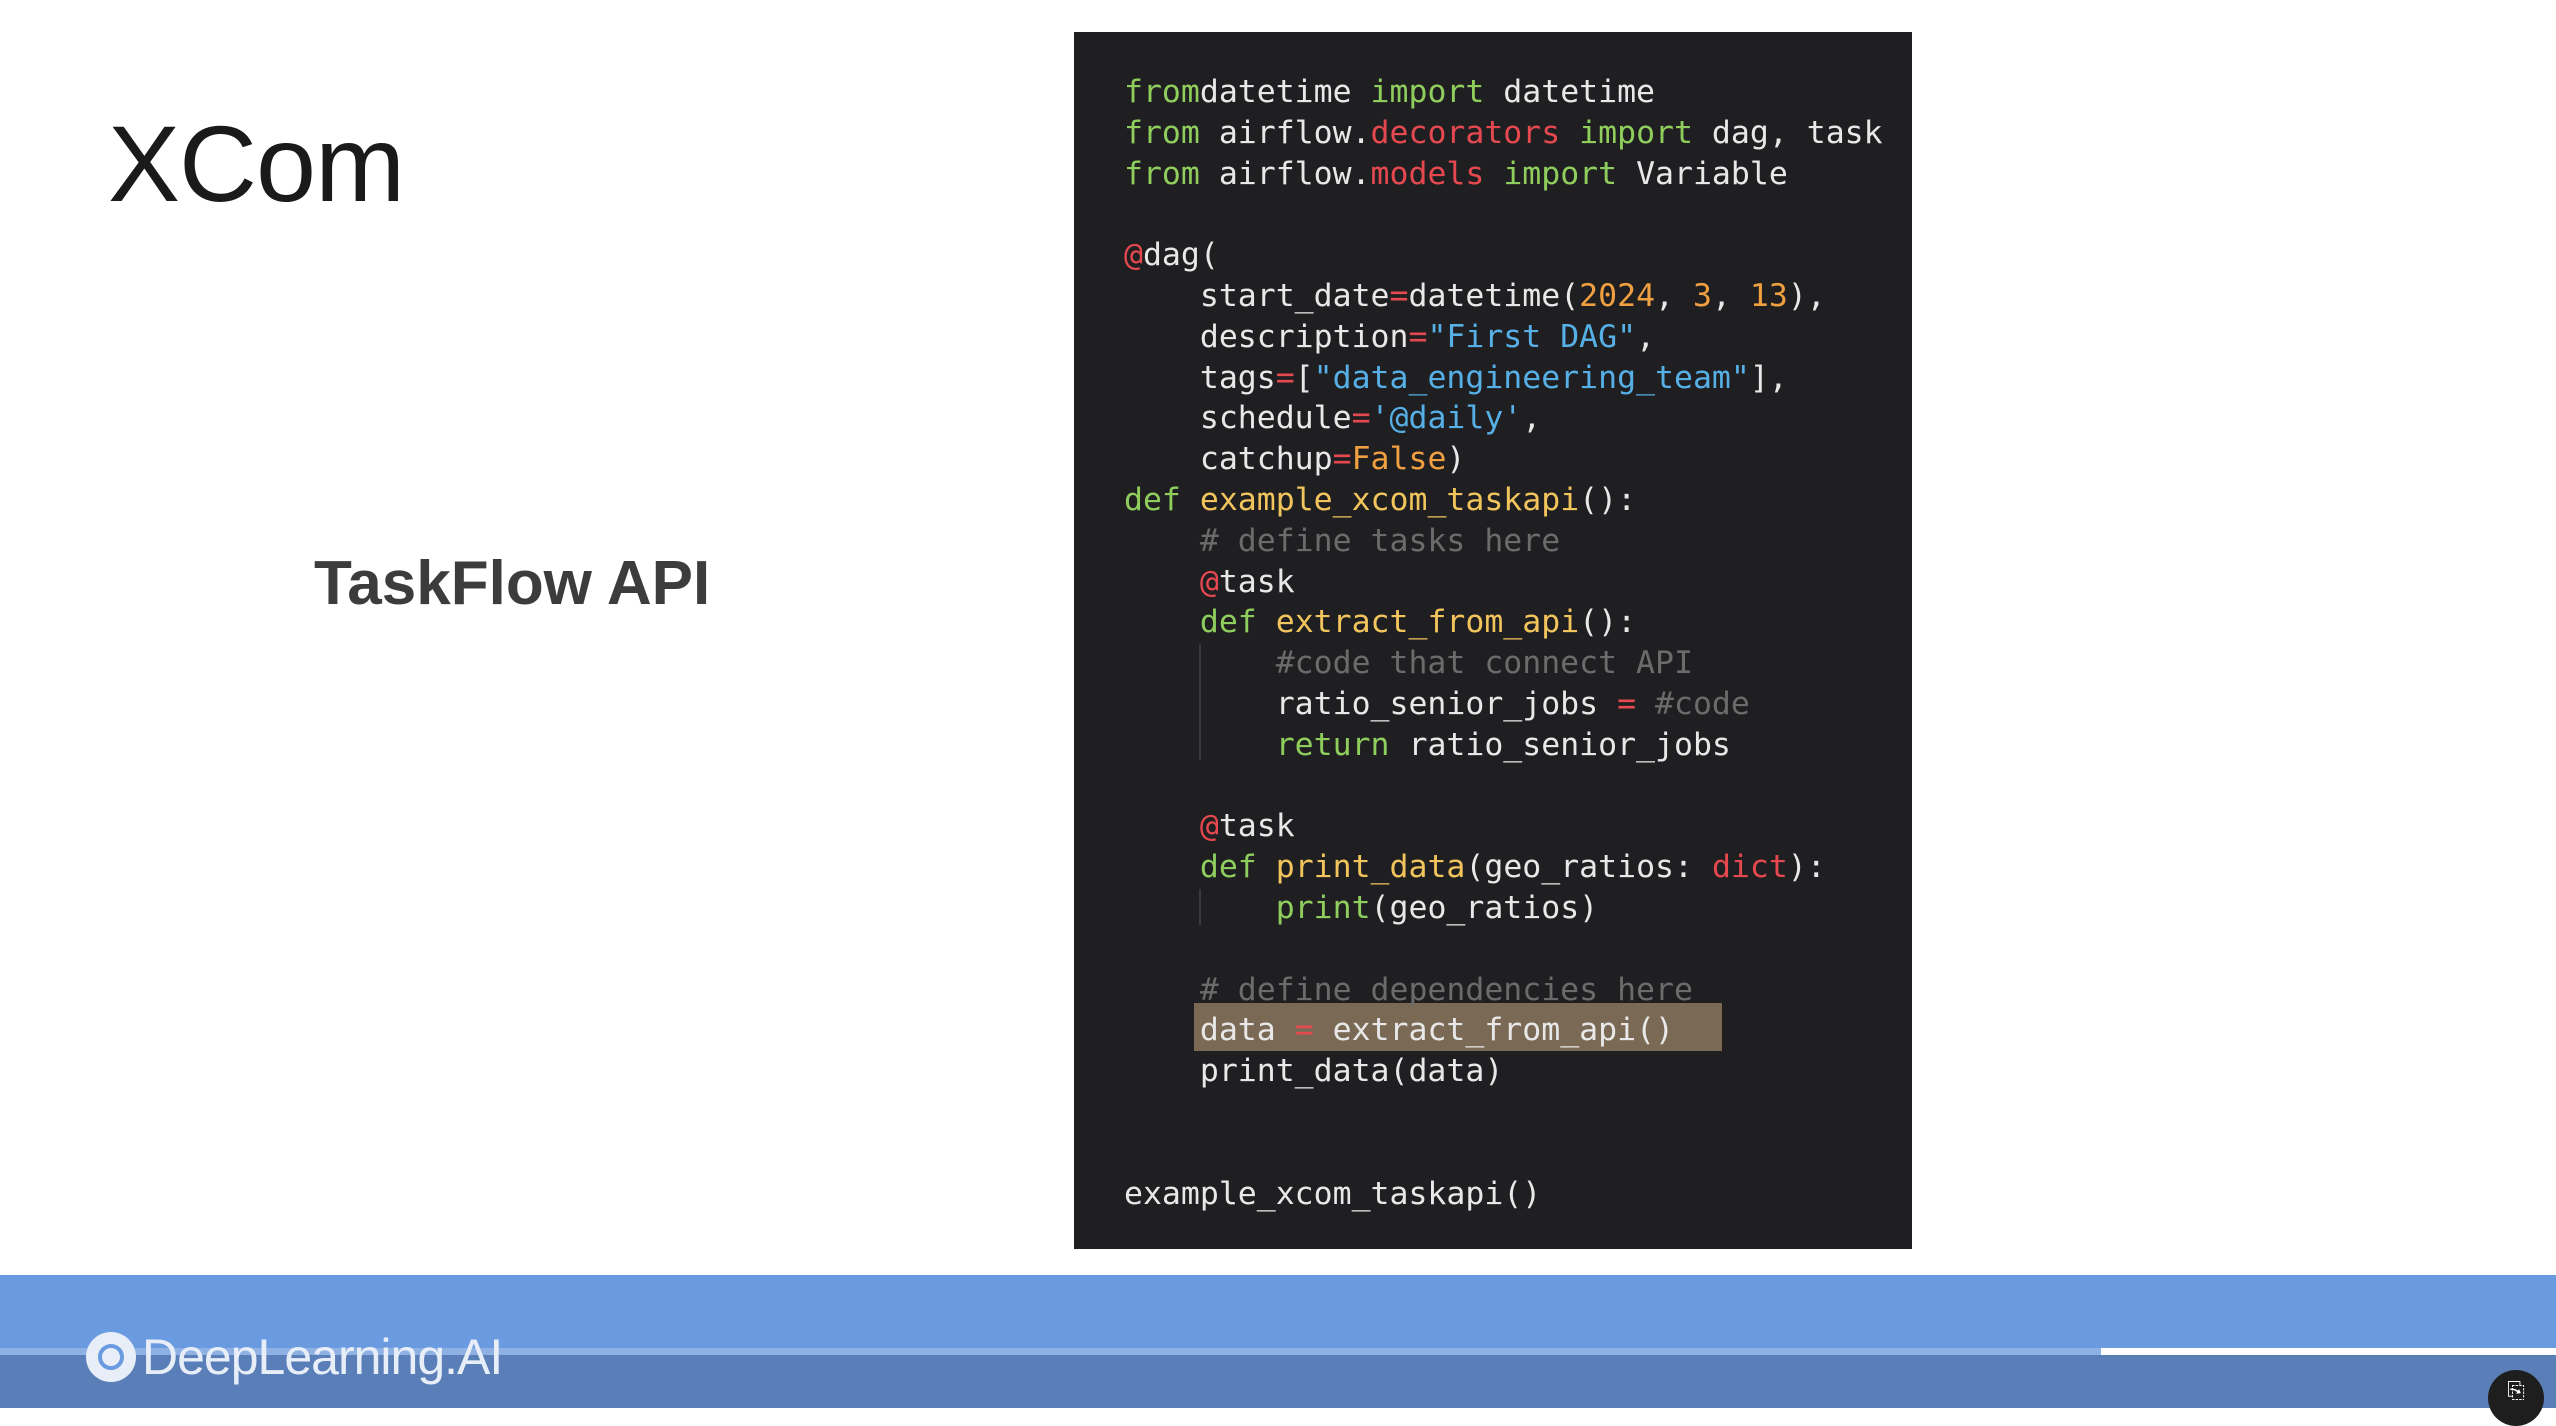 Image resolution: width=2556 pixels, height=1426 pixels. Describe the element at coordinates (1456, 459) in the screenshot. I see `code-token: )` at that location.